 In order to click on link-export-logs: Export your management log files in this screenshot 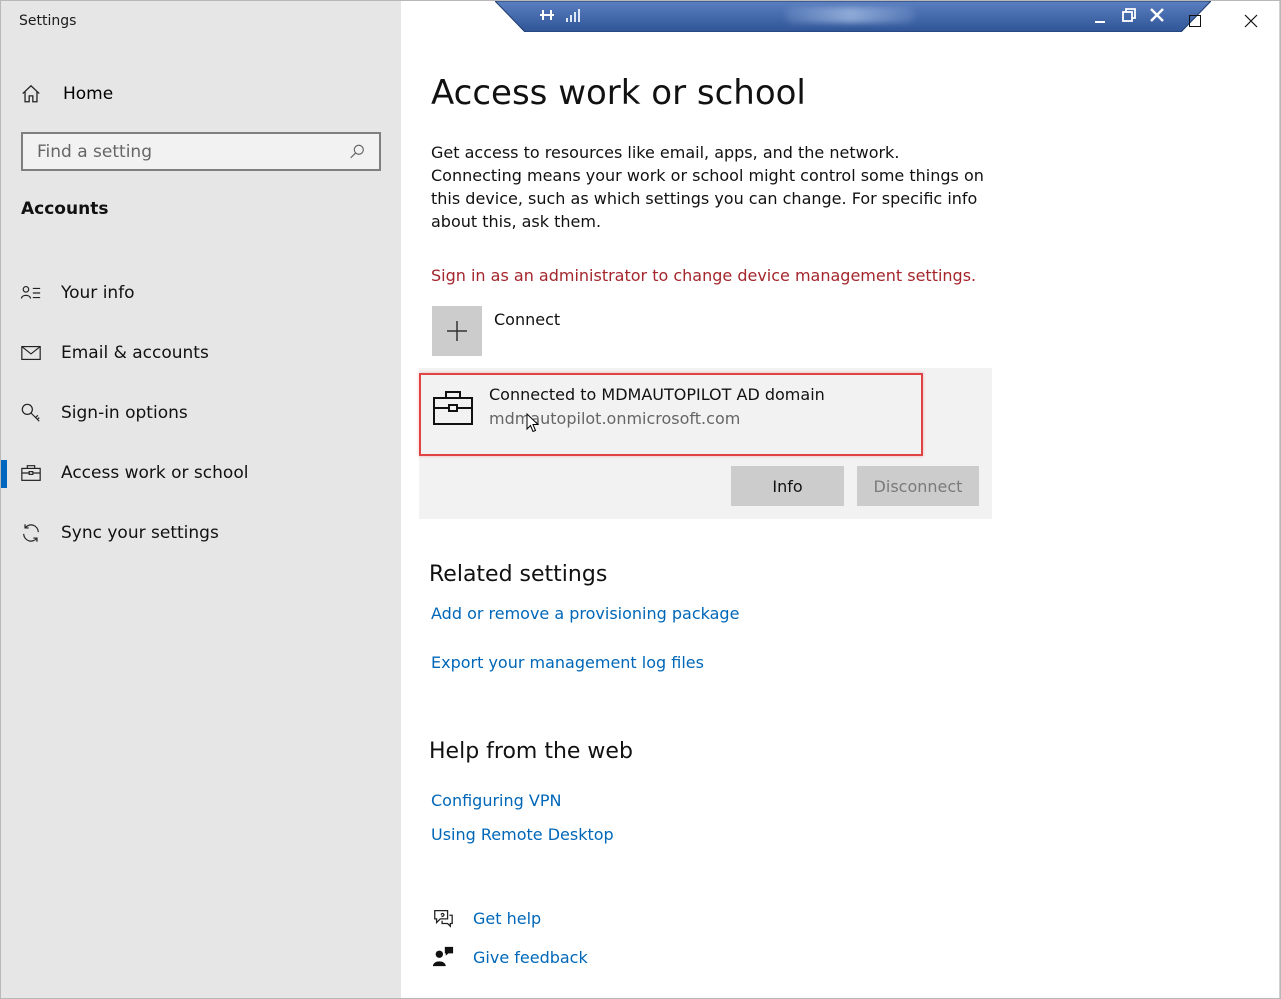, I will do `click(567, 662)`.